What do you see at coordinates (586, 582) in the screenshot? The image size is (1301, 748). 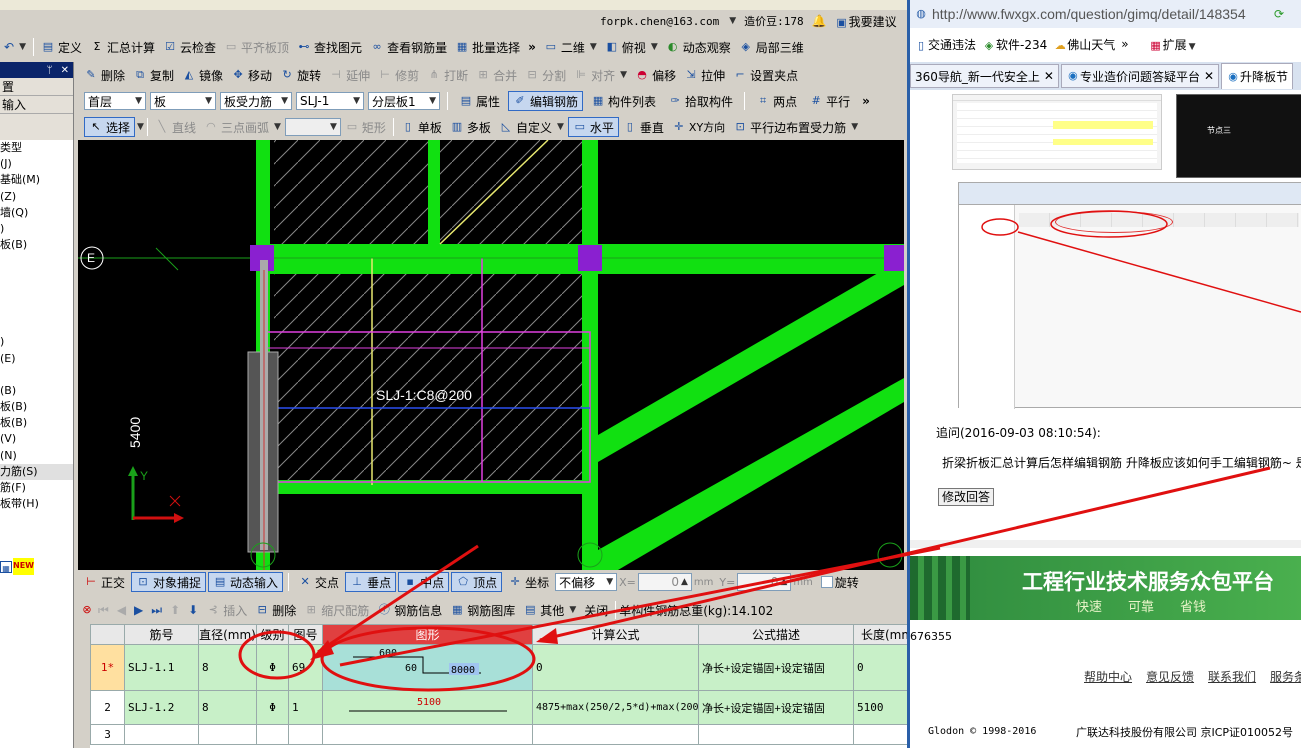 I see `offset-mode-select: 不偏移 ▼` at bounding box center [586, 582].